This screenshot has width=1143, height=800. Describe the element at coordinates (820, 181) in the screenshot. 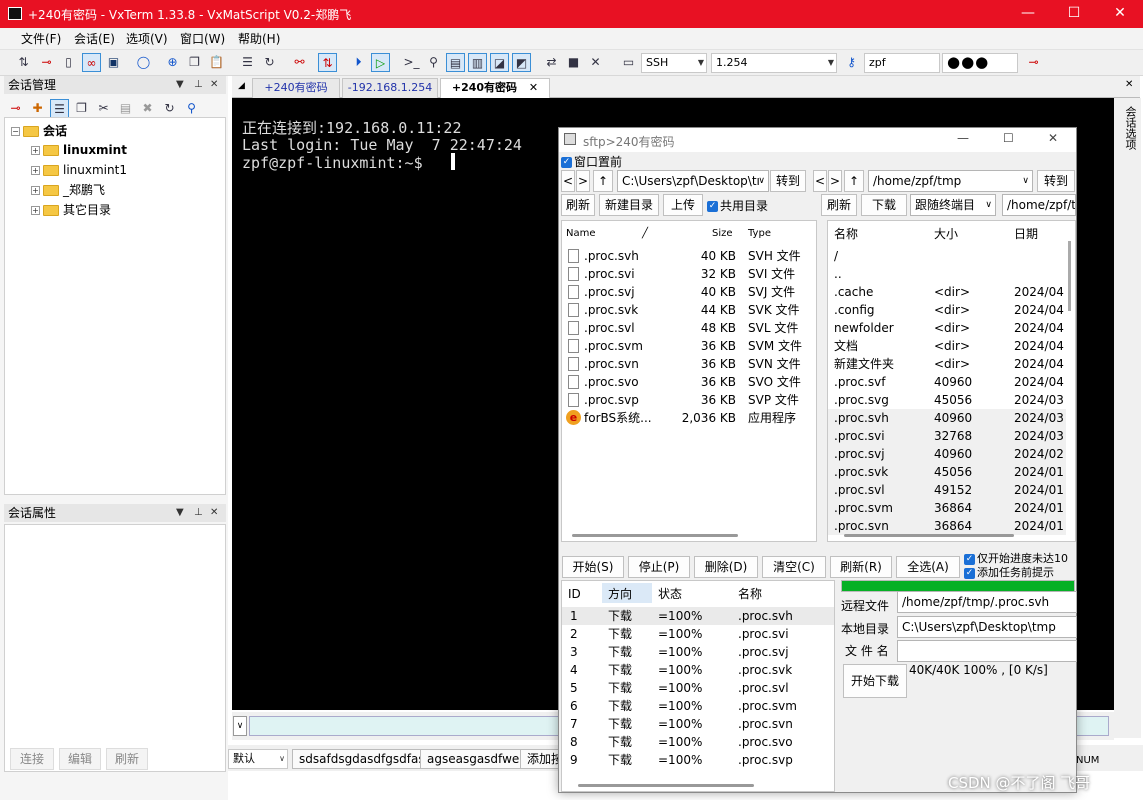

I see `remote-back-button: <` at that location.